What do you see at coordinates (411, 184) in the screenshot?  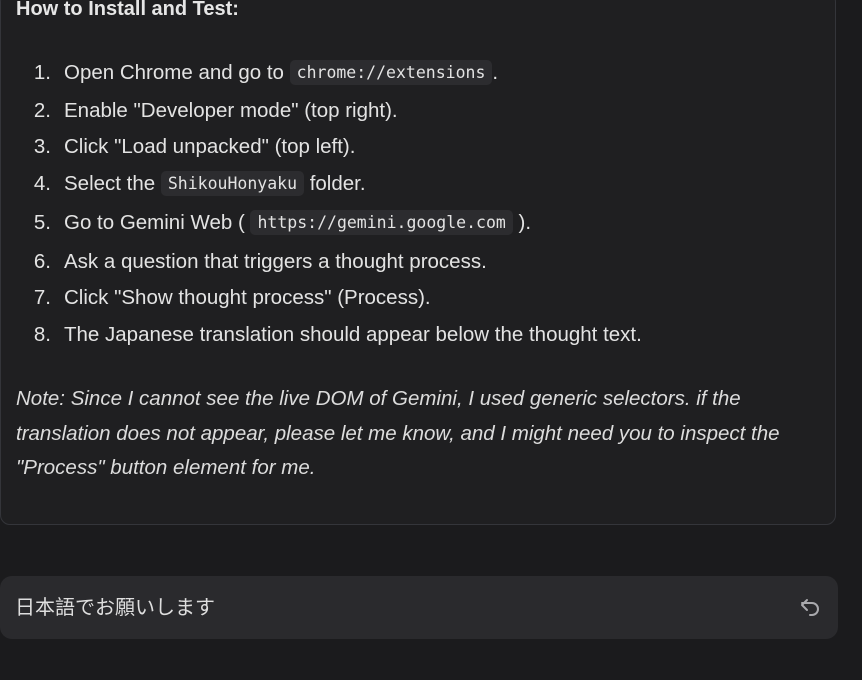 I see `list-item: 4. Select the ShikouHonyaku folder.` at bounding box center [411, 184].